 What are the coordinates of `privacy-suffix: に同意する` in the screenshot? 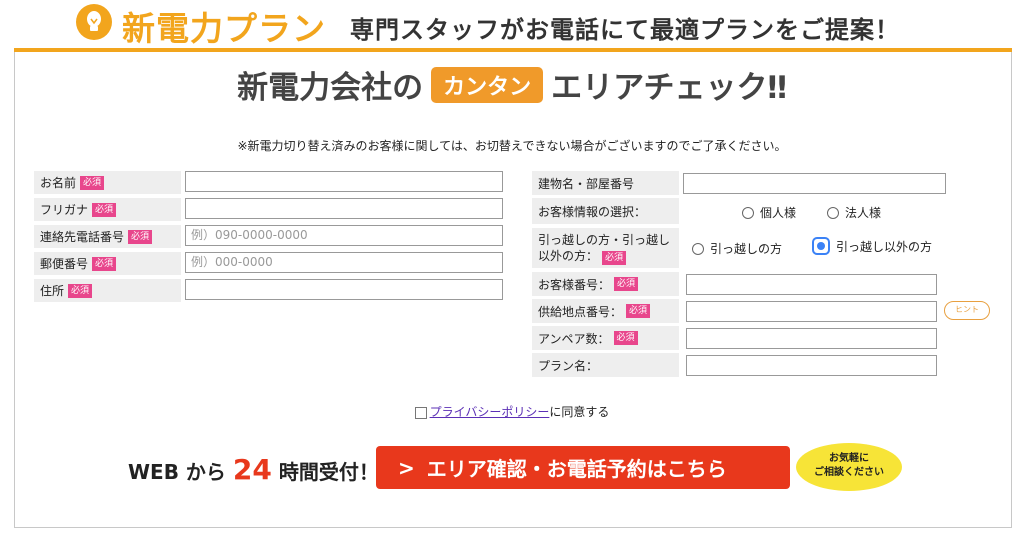 It's located at (579, 412).